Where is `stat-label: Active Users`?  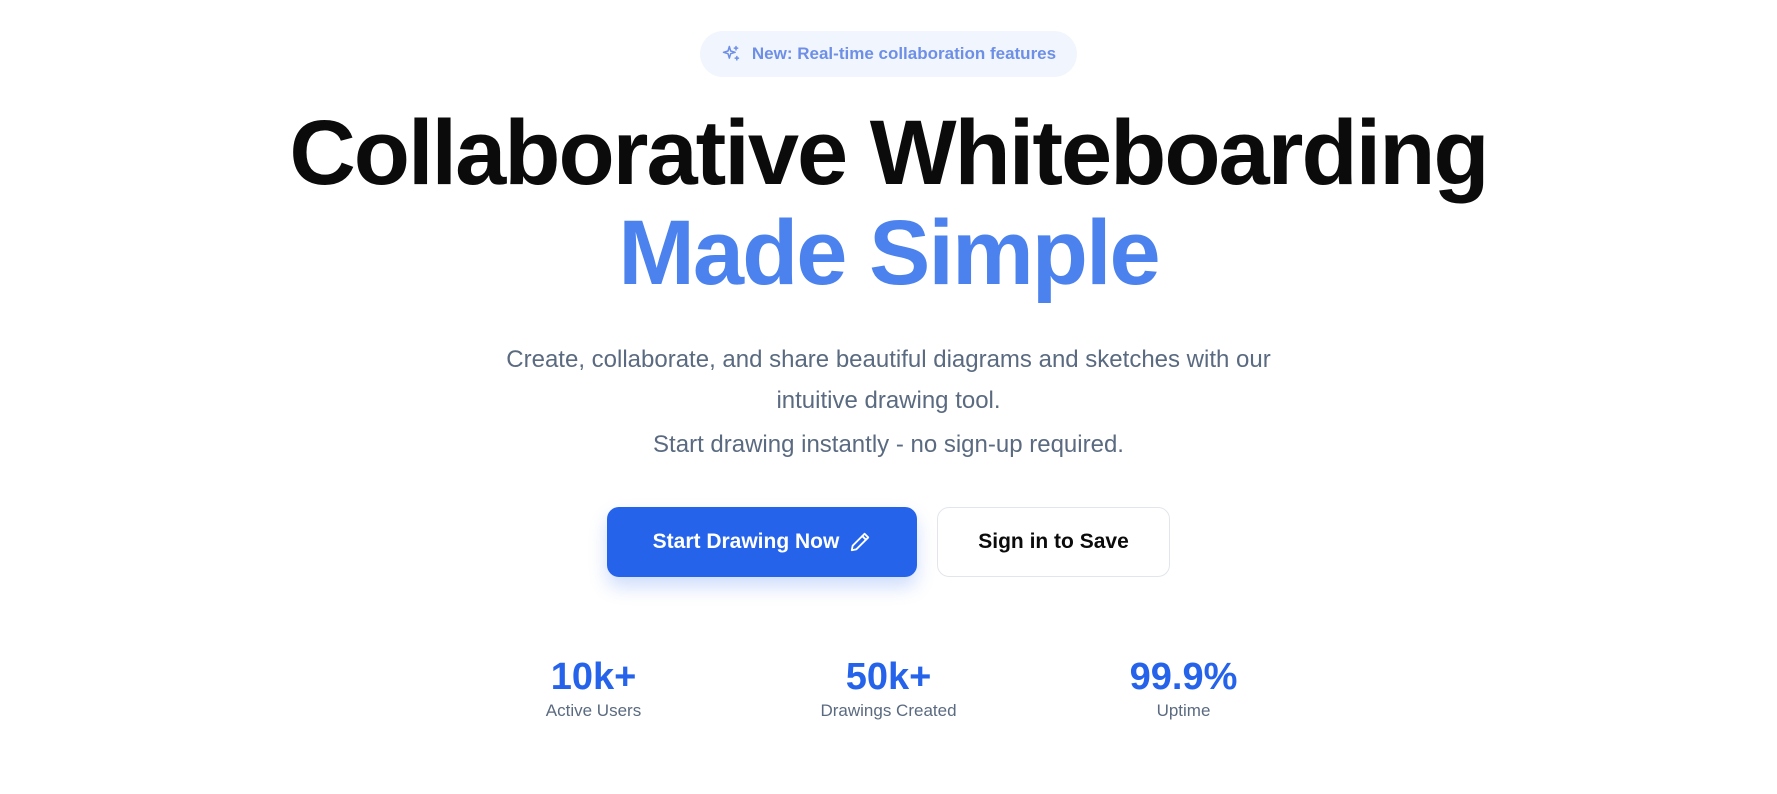
stat-label: Active Users is located at coordinates (593, 710).